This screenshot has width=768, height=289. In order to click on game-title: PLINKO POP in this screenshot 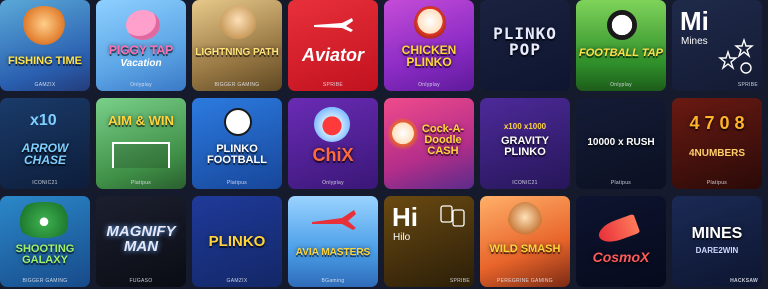, I will do `click(525, 41)`.